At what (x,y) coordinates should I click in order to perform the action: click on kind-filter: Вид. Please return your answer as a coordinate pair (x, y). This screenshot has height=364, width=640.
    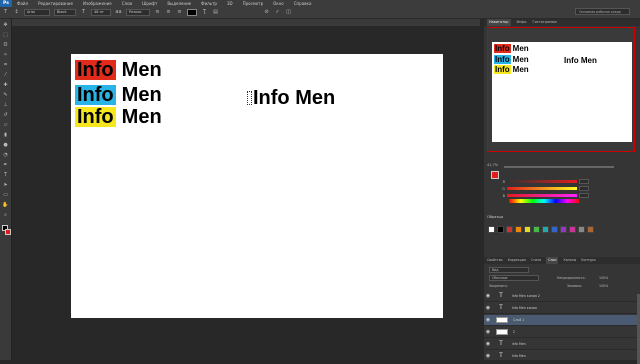
    Looking at the image, I should click on (509, 270).